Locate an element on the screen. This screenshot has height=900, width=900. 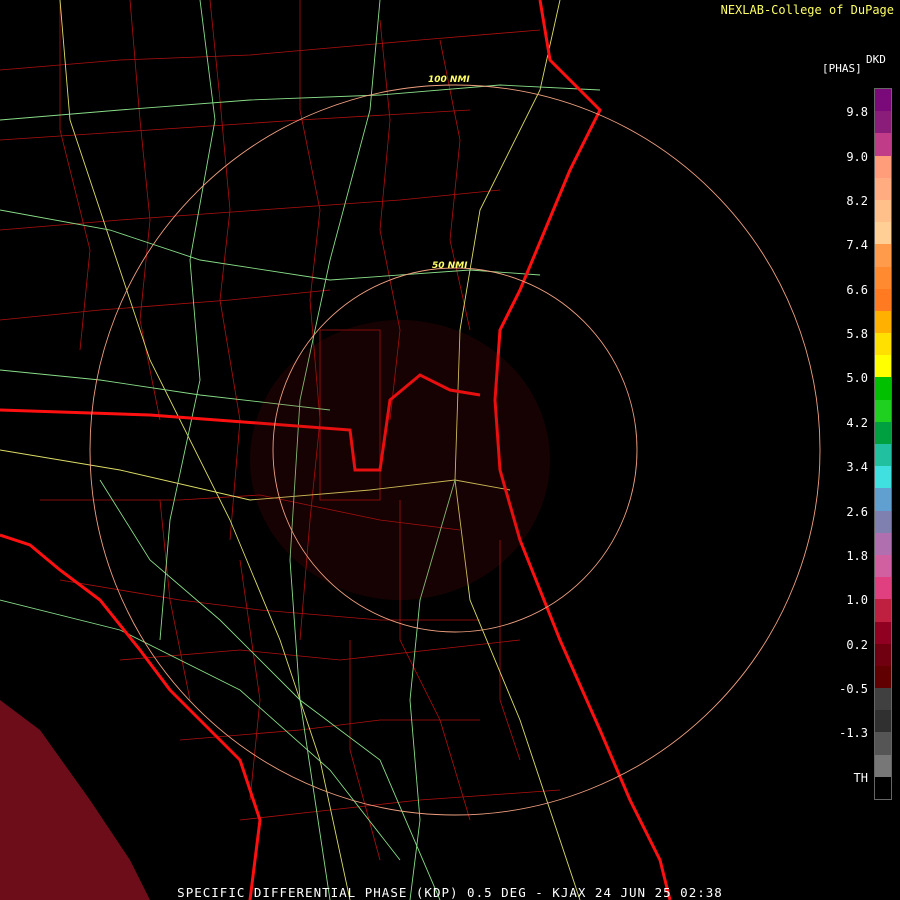
legend-tick-label: 7.4 is located at coordinates (857, 245).